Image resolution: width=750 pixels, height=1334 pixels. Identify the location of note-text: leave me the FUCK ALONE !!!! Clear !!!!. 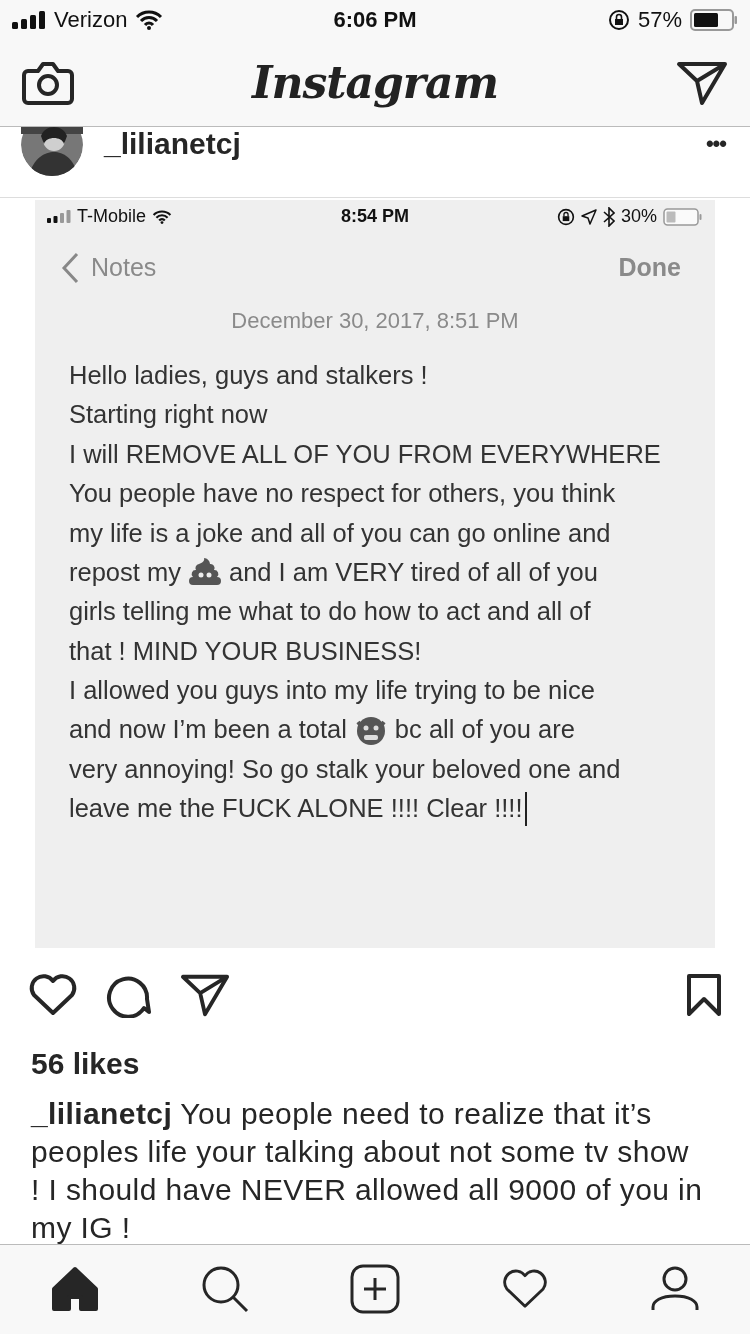
(296, 809).